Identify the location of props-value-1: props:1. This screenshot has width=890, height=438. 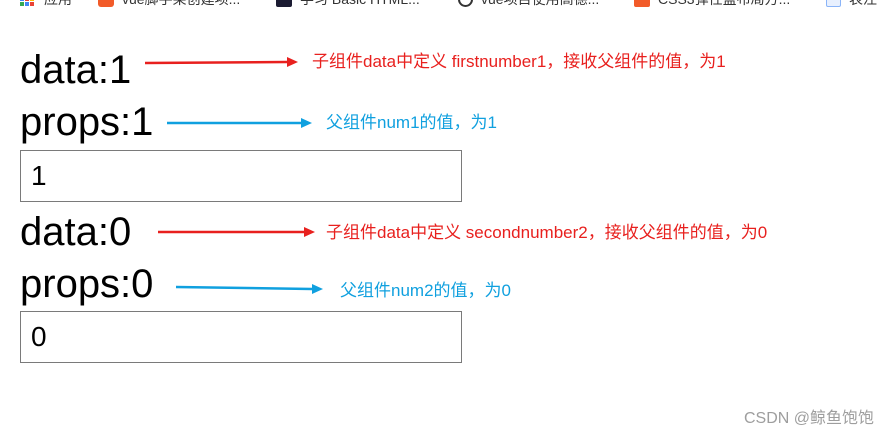
(87, 122).